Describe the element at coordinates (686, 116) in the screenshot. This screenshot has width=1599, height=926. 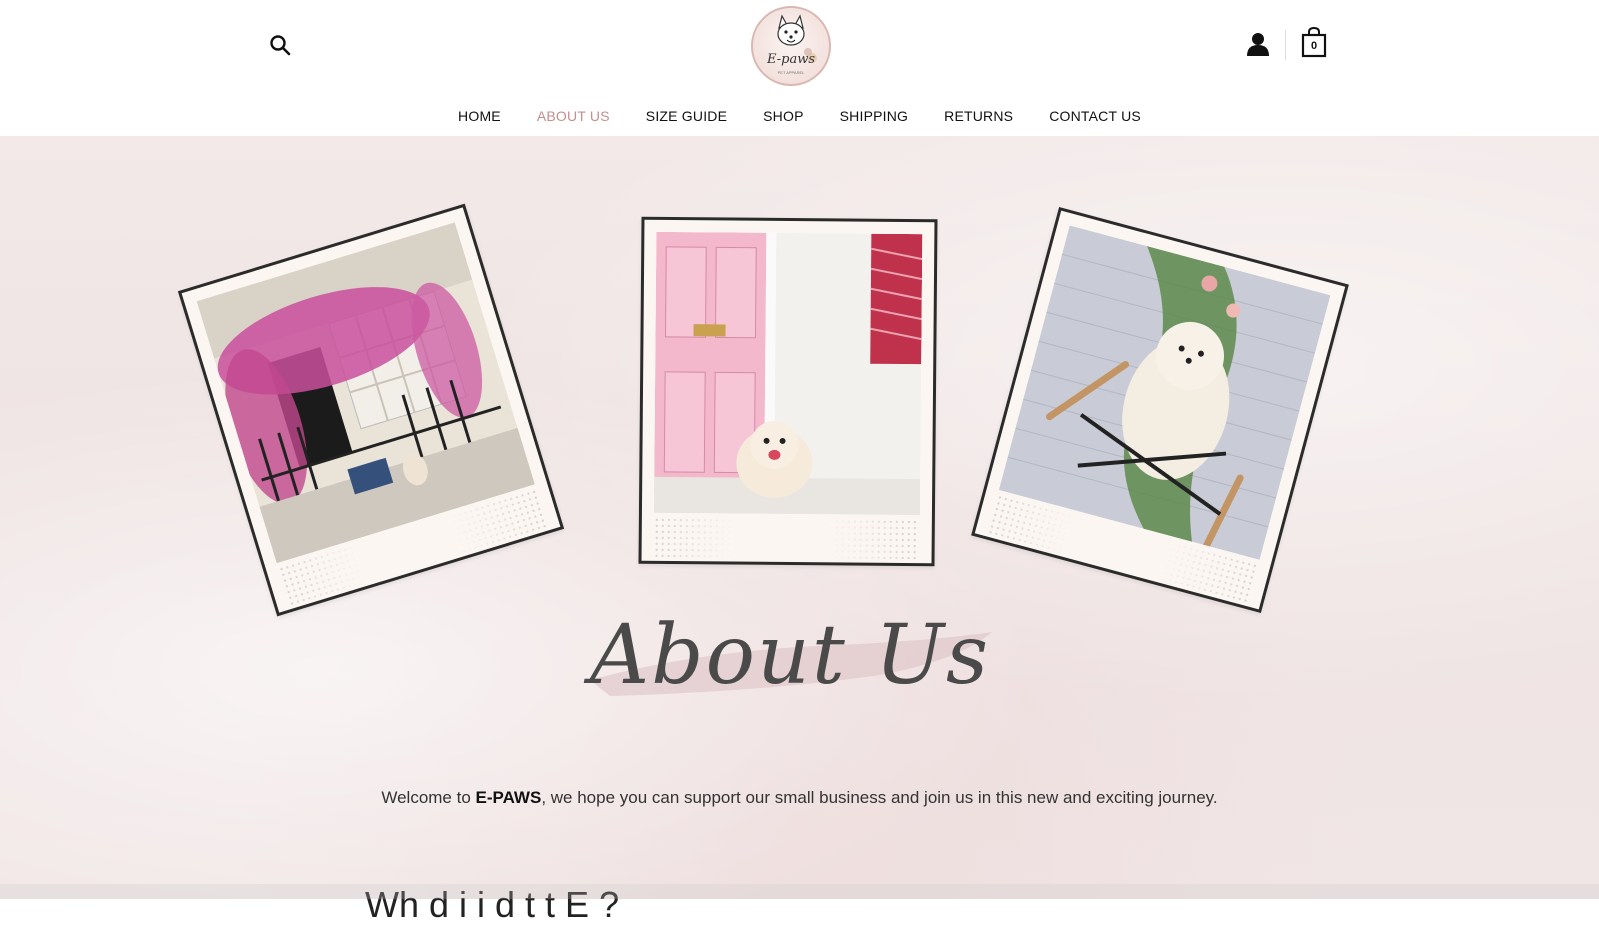
I see `nav-item-size-guide: SIZE GUIDE` at that location.